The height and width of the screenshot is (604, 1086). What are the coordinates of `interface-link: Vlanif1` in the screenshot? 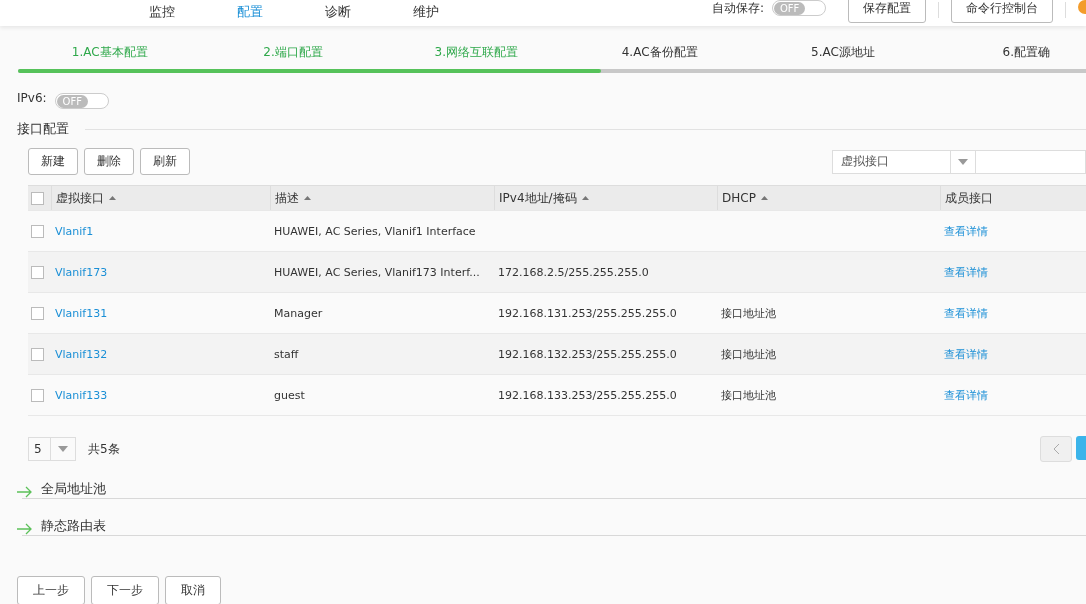 It's located at (74, 231).